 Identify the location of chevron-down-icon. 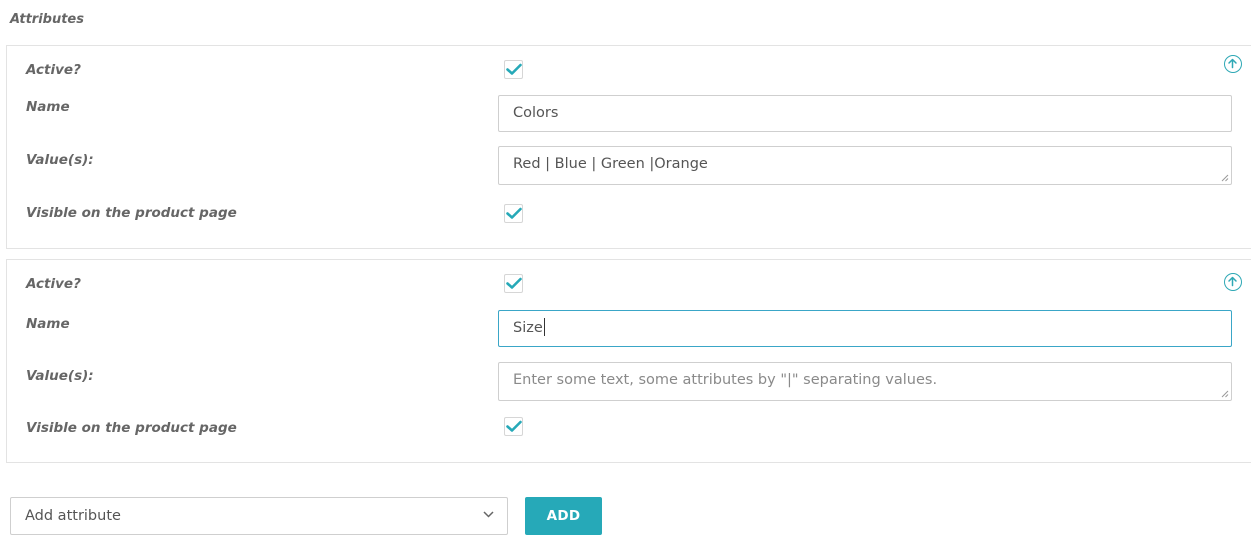
(488, 514).